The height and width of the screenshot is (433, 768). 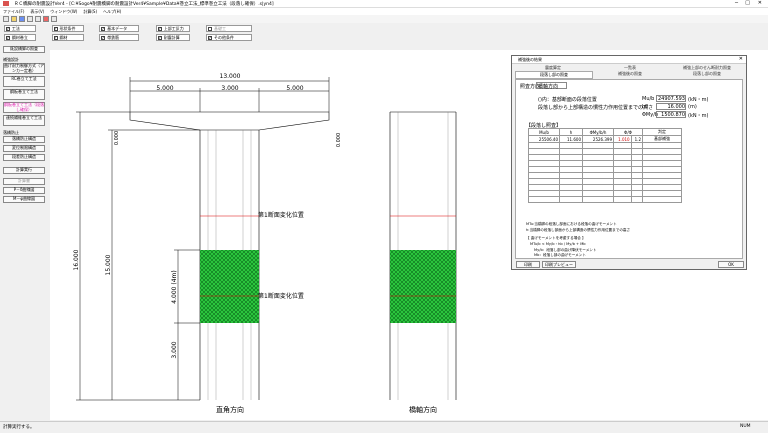 What do you see at coordinates (15, 28) in the screenshot?
I see `condition-label: 工法` at bounding box center [15, 28].